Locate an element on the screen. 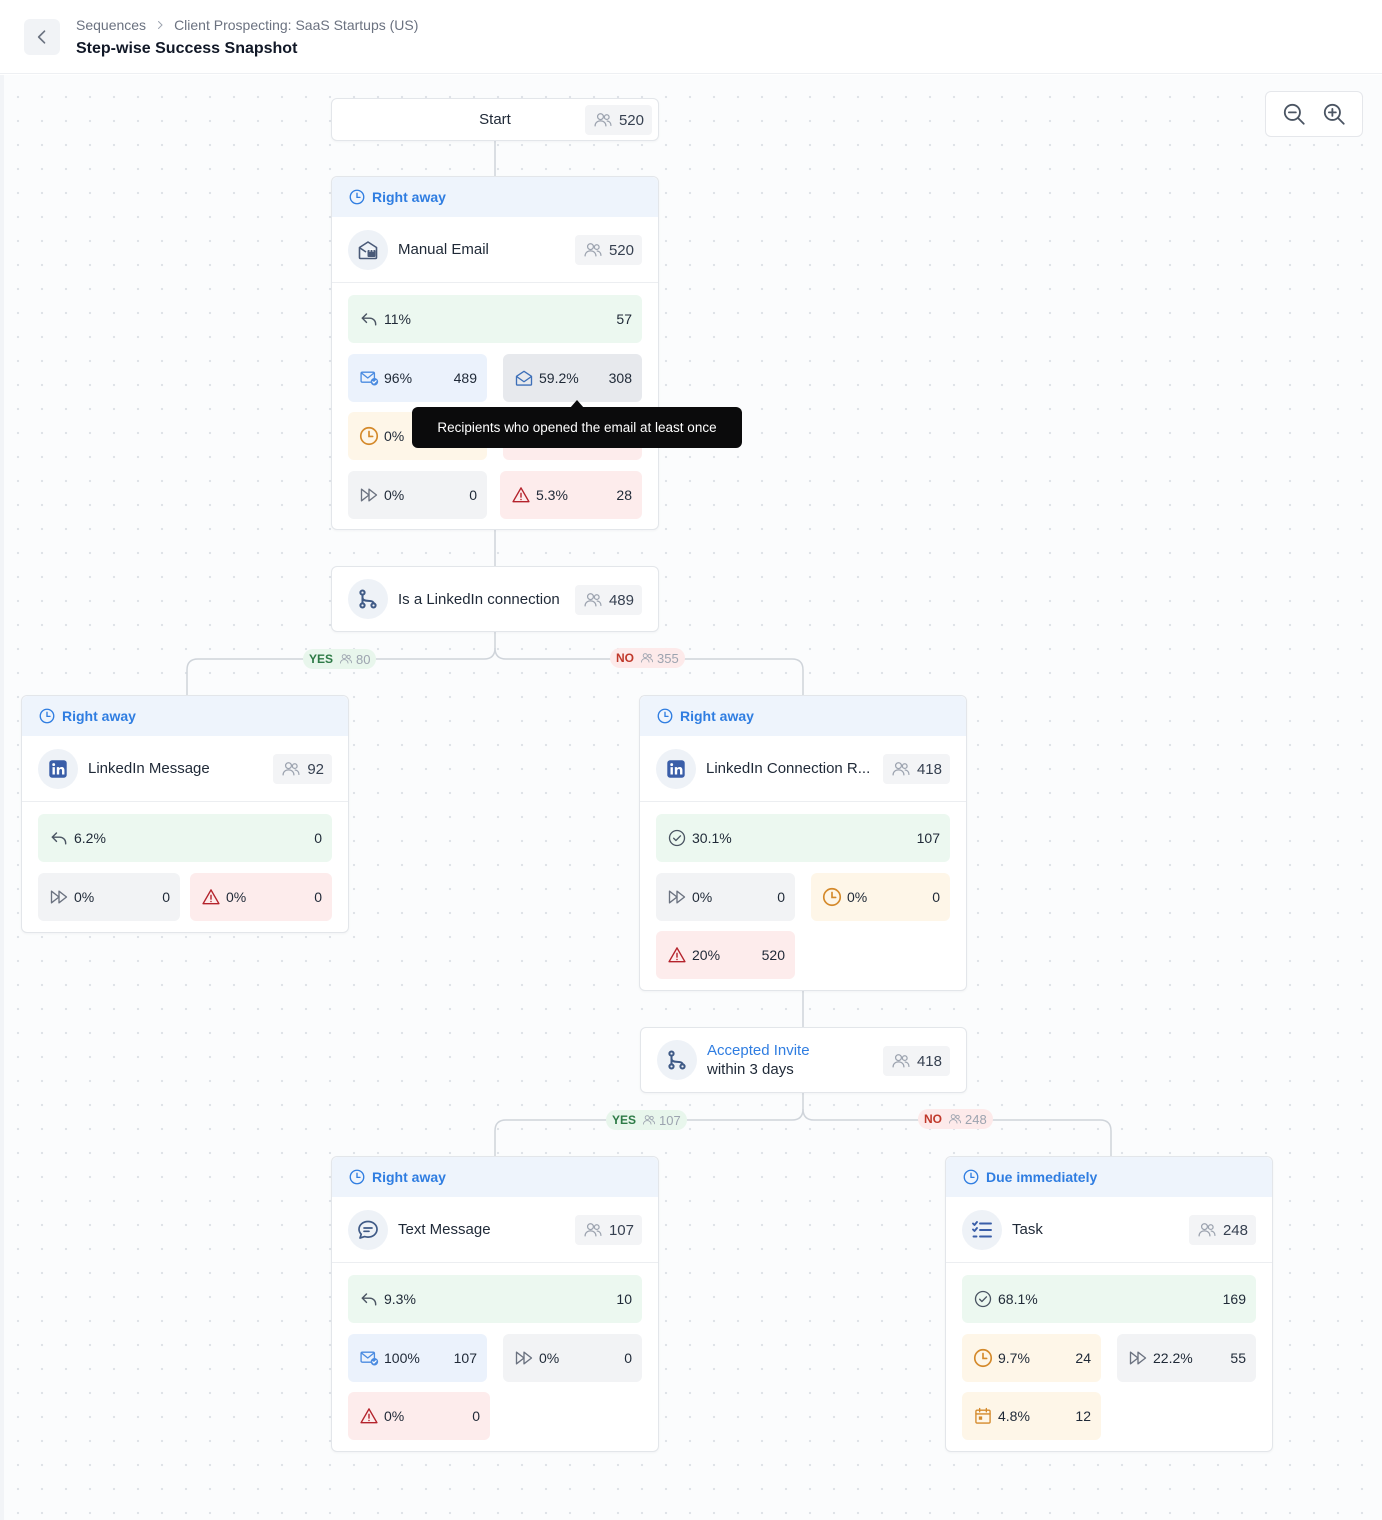 This screenshot has width=1382, height=1520. stat-due: 4.8% 12 is located at coordinates (1031, 1416).